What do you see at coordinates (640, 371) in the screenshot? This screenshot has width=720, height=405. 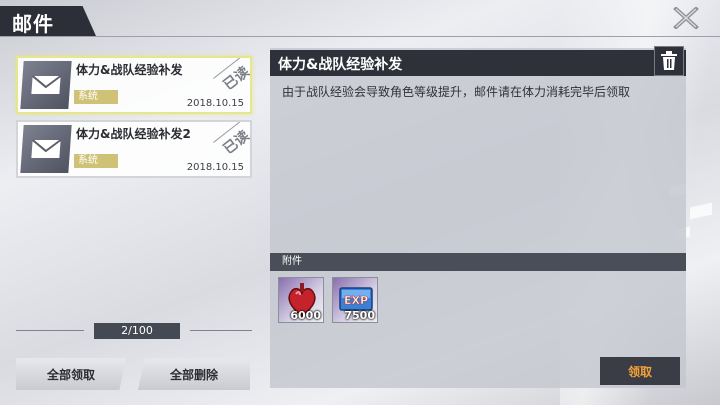 I see `claim-button: 领取` at bounding box center [640, 371].